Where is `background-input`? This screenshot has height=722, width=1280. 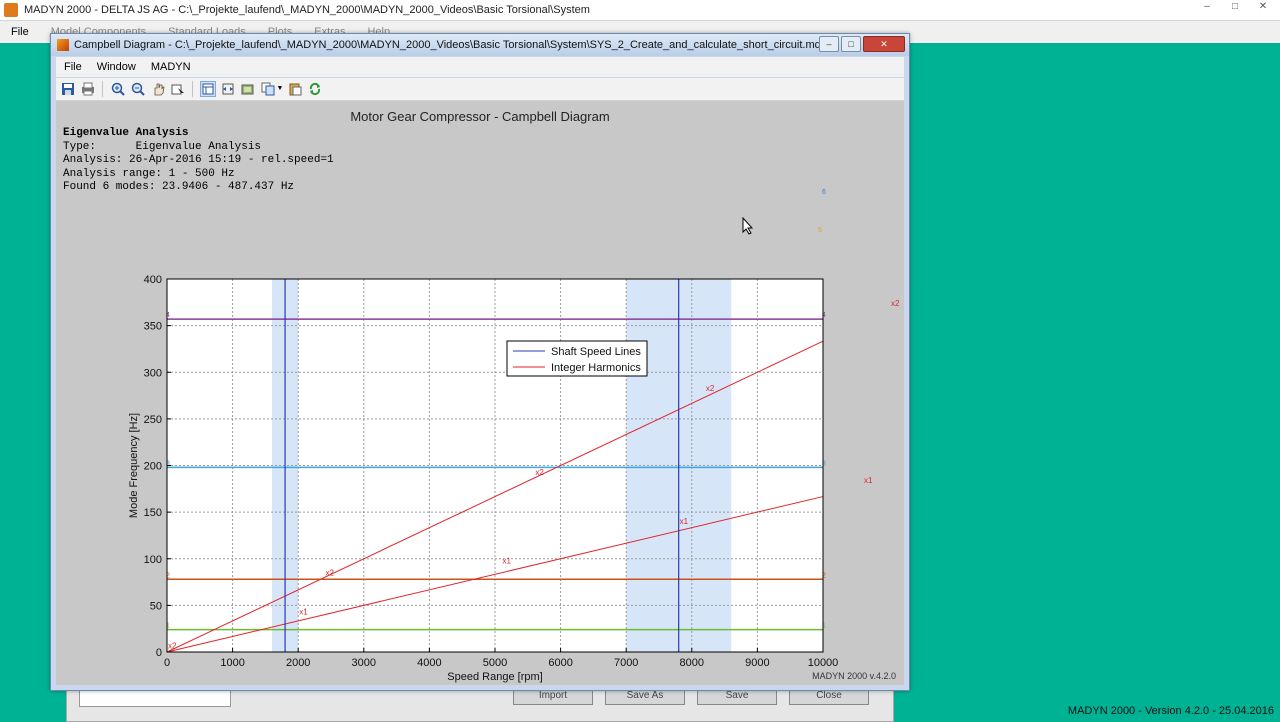
background-input is located at coordinates (155, 698).